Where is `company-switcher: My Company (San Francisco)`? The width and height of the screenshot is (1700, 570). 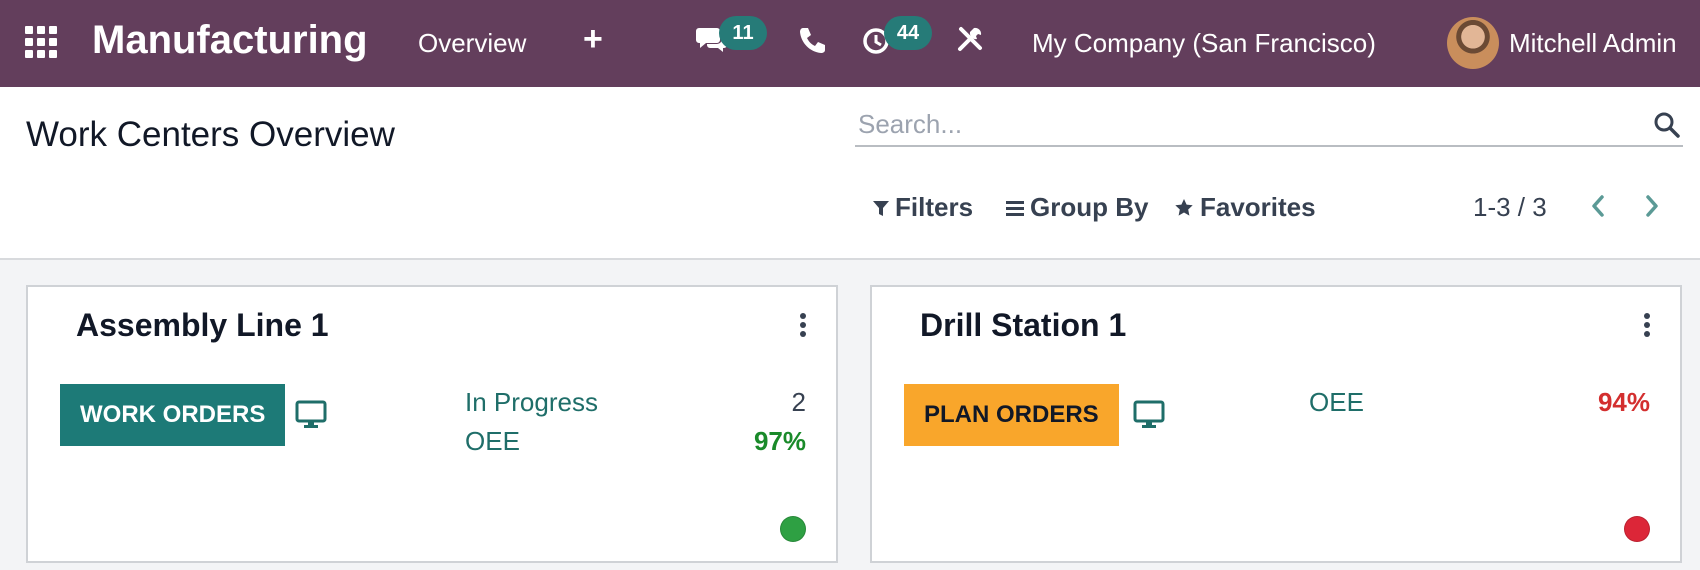
company-switcher: My Company (San Francisco) is located at coordinates (1204, 43).